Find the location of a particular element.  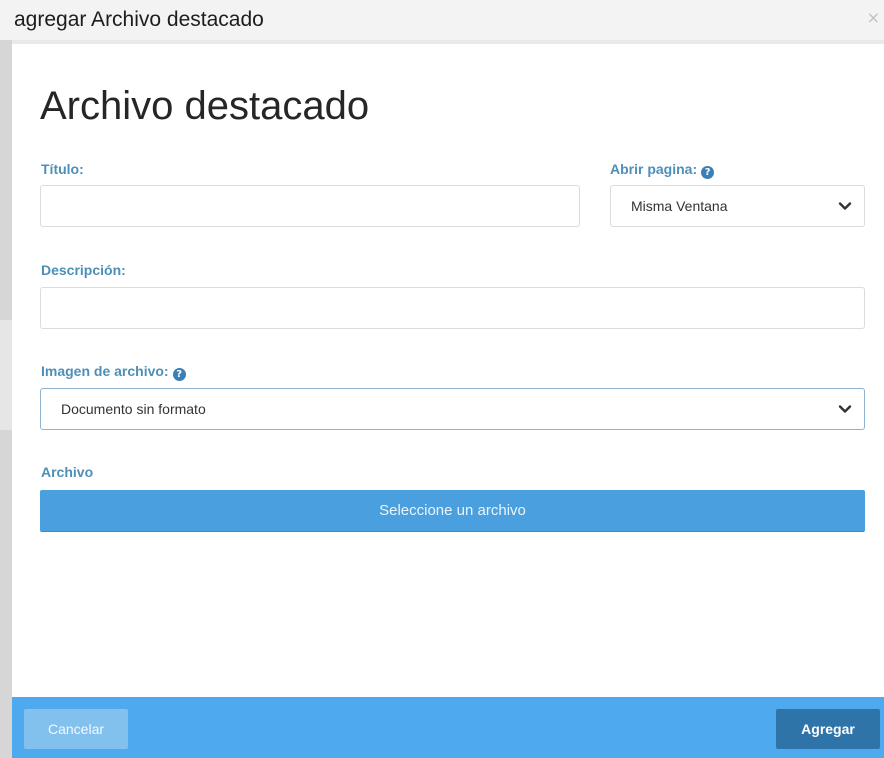

title-label-text: Título: is located at coordinates (62, 169).